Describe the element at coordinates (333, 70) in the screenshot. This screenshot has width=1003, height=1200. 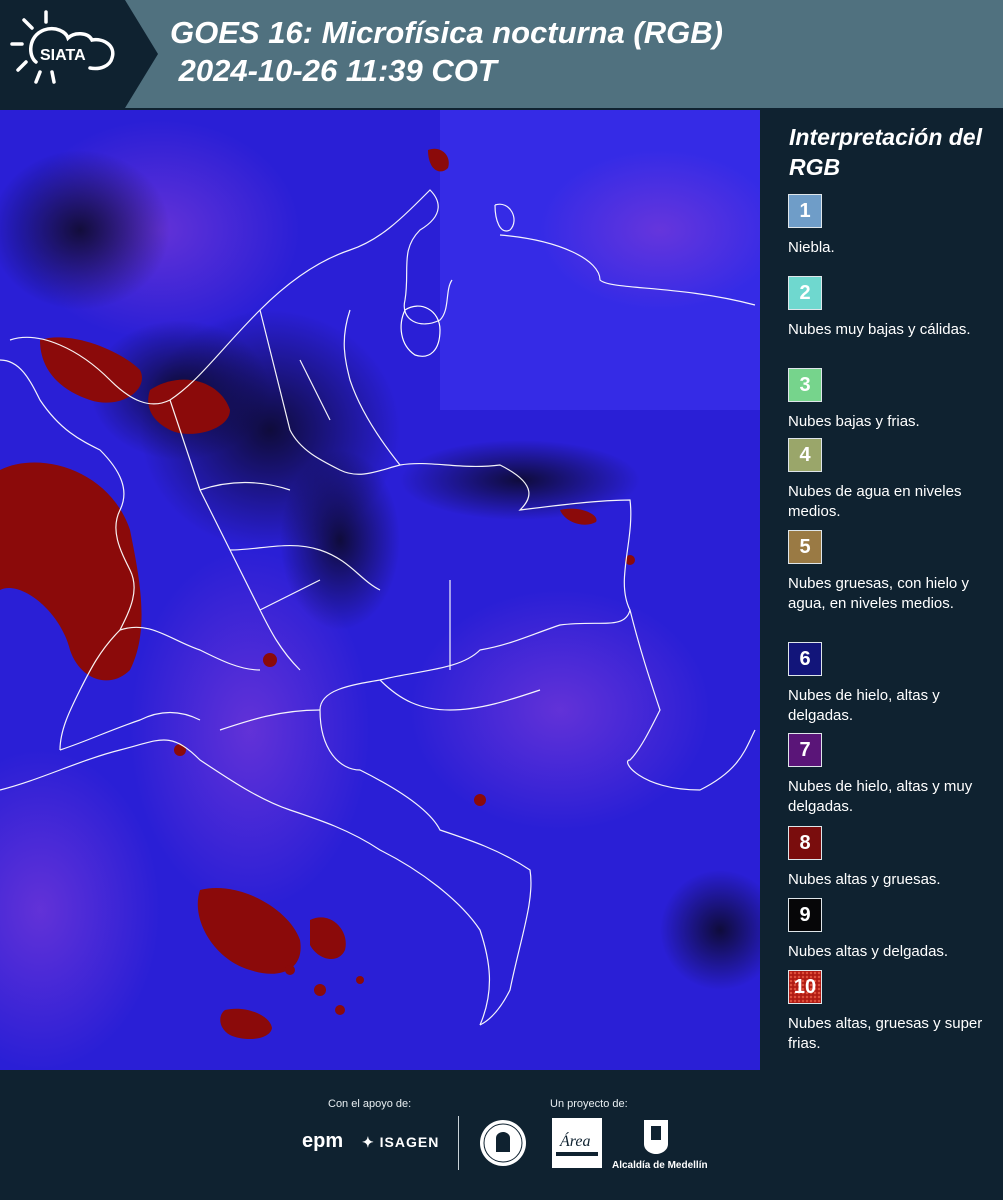
I see `title-line-2: 2024-10-26 11:39 COT` at that location.